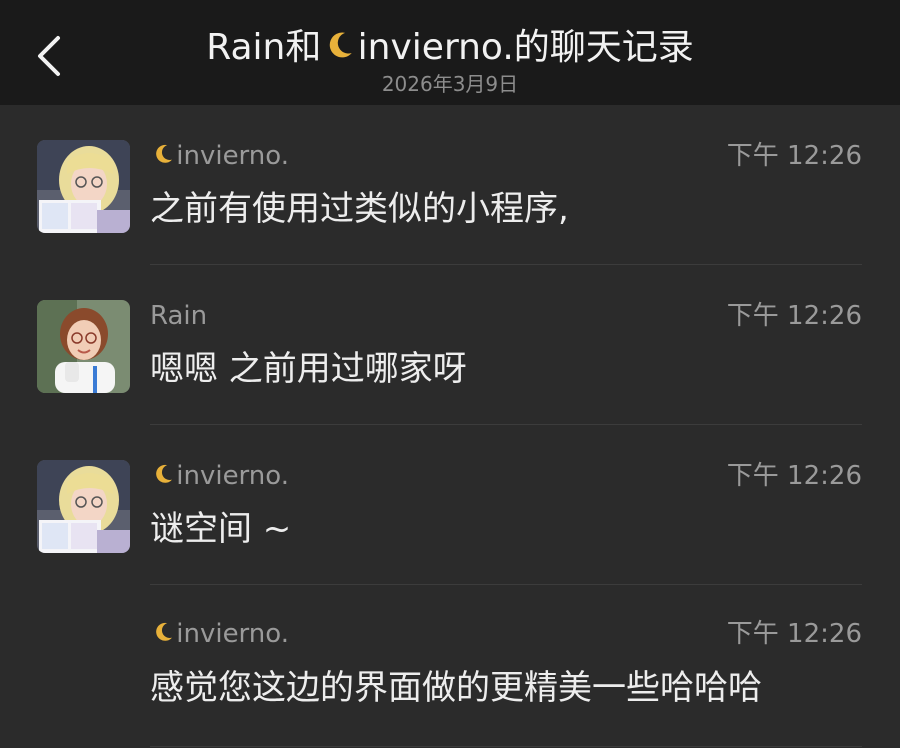 The image size is (900, 748). I want to click on message-text: 嗯嗯 之前用过哪家呀, so click(308, 369).